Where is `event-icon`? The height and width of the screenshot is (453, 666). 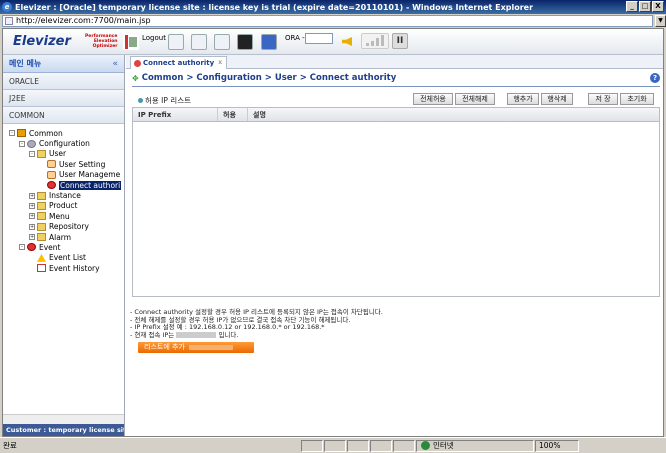 event-icon is located at coordinates (31, 247).